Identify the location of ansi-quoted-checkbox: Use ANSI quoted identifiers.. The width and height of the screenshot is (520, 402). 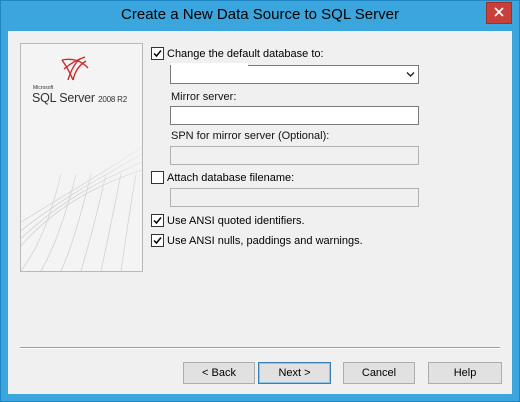
(228, 220).